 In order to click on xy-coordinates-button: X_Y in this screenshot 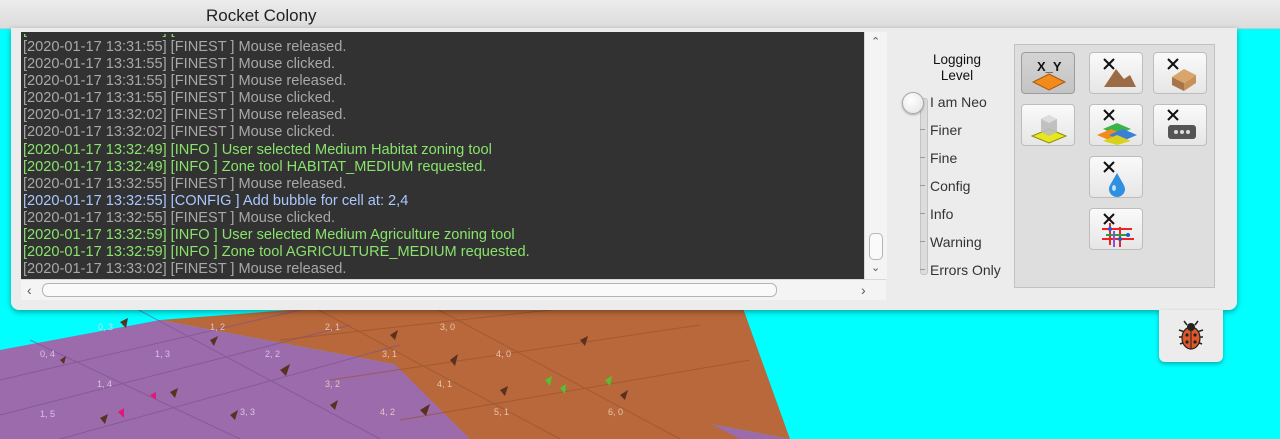, I will do `click(1048, 73)`.